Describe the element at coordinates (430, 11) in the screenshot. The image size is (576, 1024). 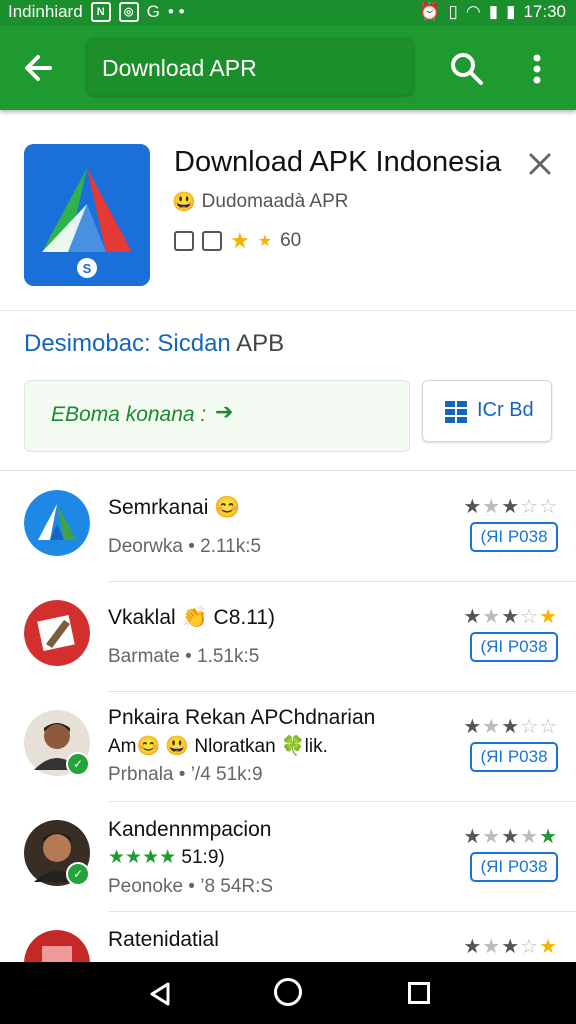
I see `alarm-icon: ⏰` at that location.